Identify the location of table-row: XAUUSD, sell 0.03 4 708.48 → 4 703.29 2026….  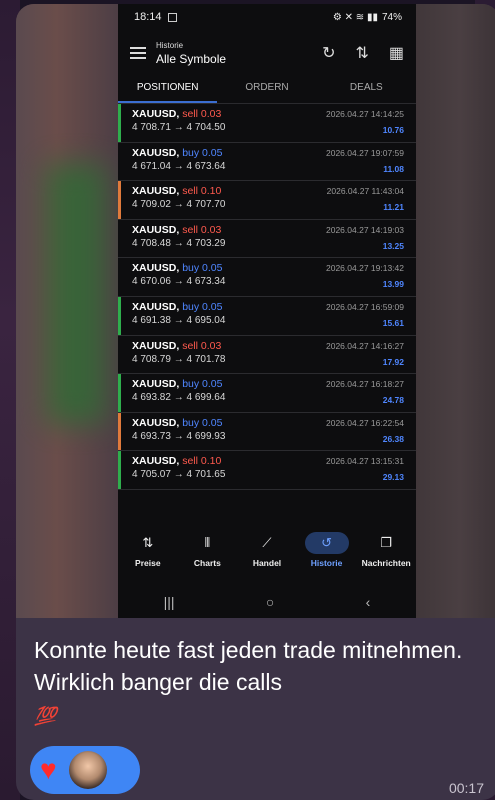
(267, 239).